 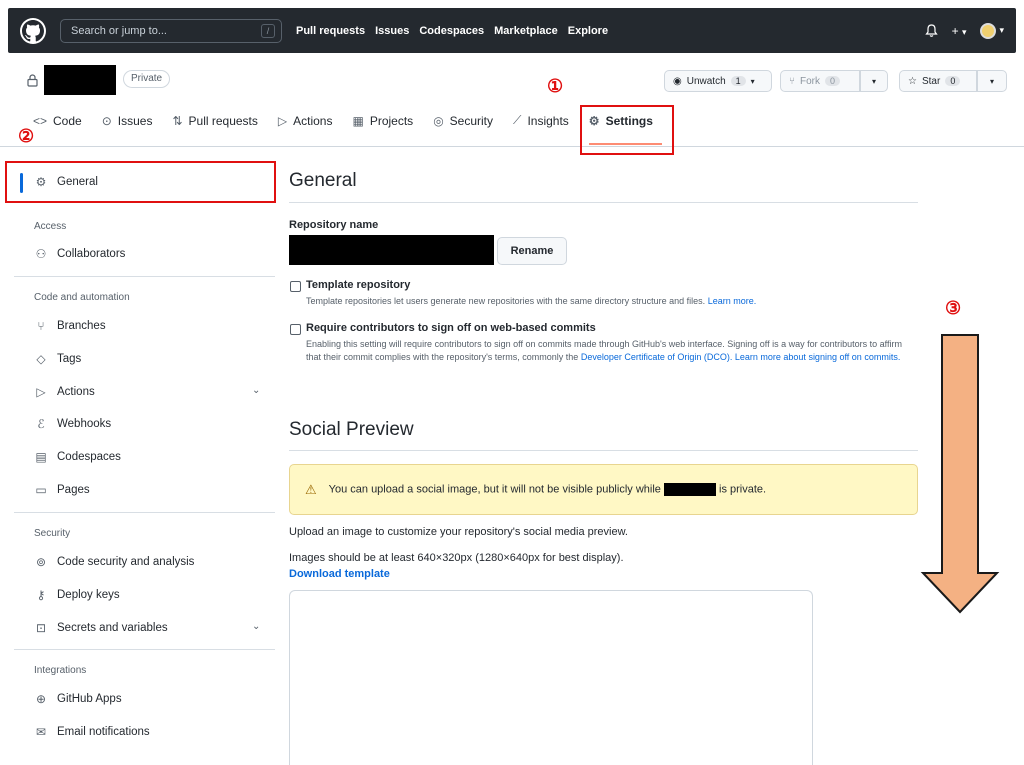 What do you see at coordinates (268, 30) in the screenshot?
I see `search-shortcut-key: /` at bounding box center [268, 30].